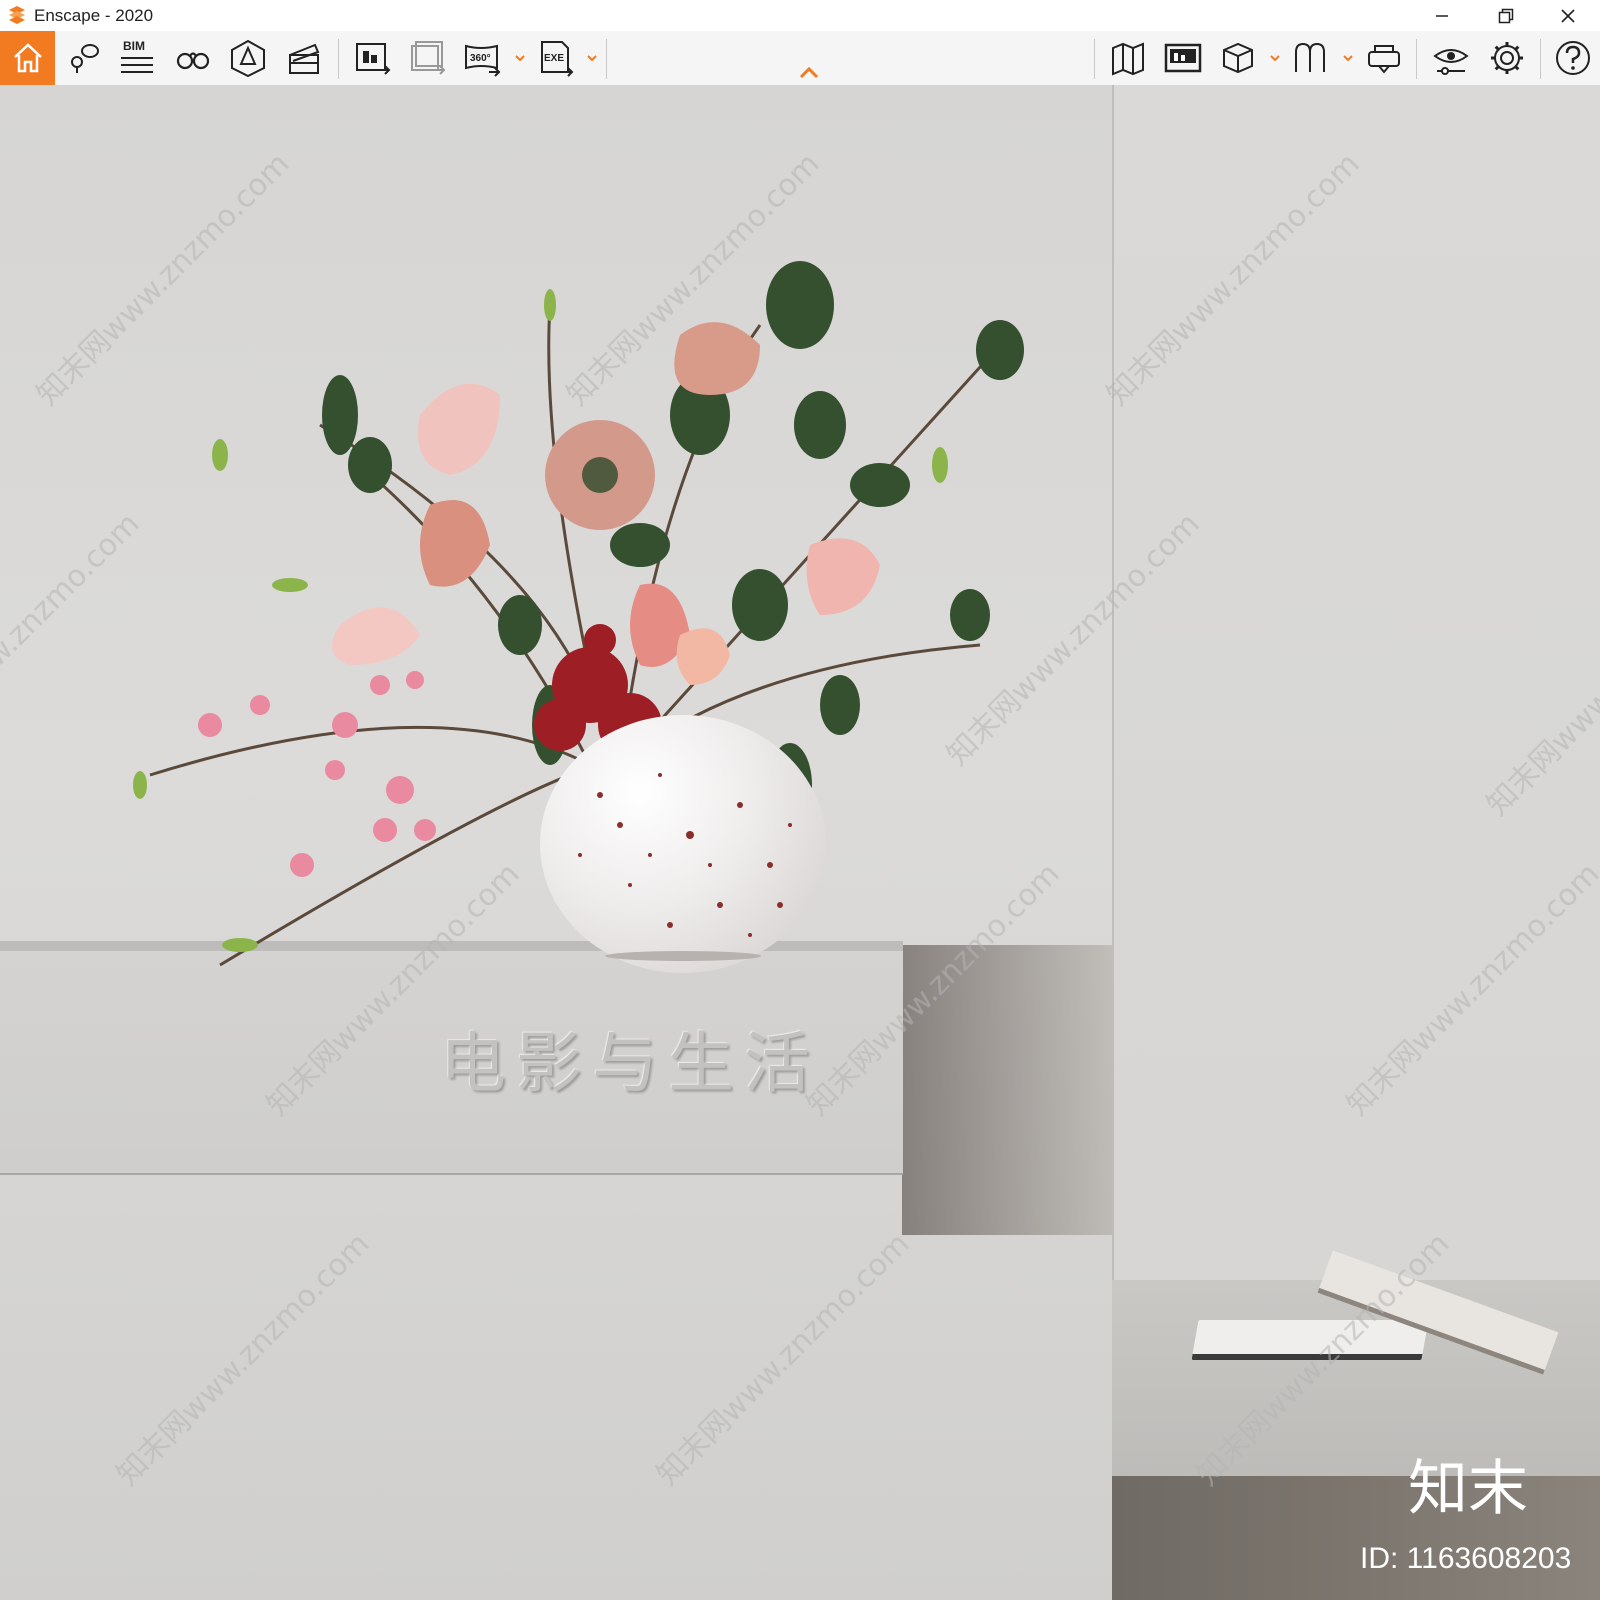 This screenshot has width=1600, height=1600. I want to click on collapse-toolbar-chevron-up-icon, so click(809, 73).